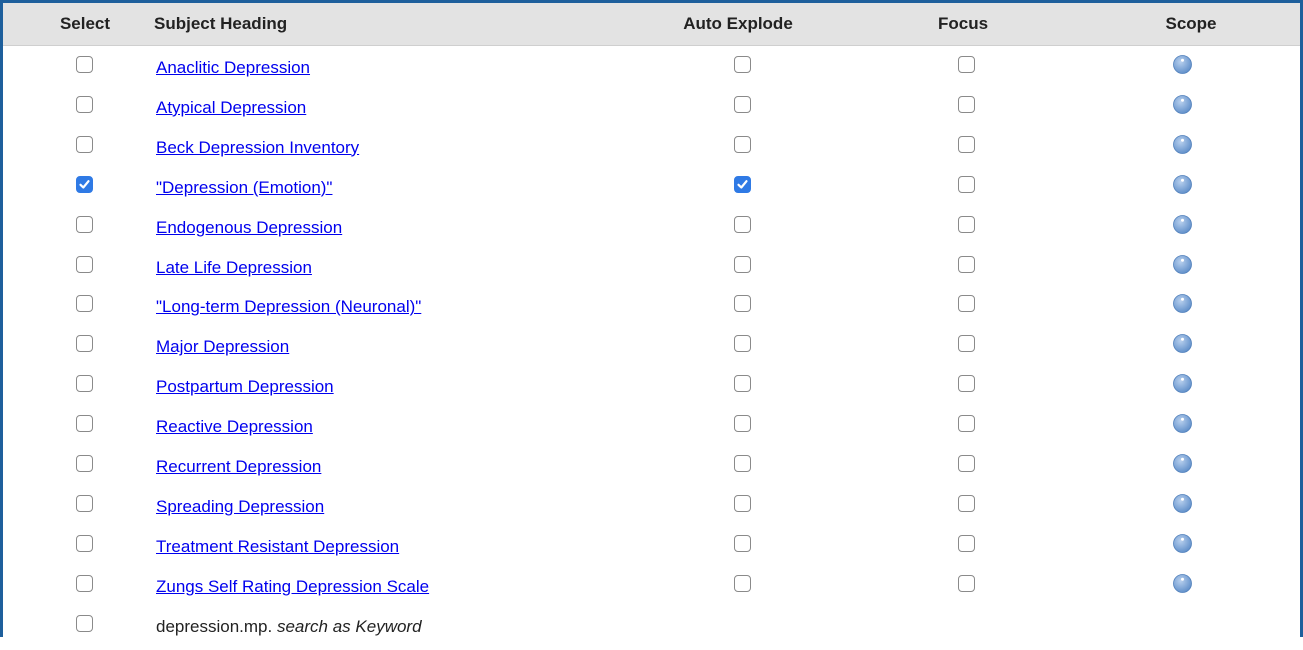  What do you see at coordinates (651, 390) in the screenshot?
I see `table-row: Postpartum Depression` at bounding box center [651, 390].